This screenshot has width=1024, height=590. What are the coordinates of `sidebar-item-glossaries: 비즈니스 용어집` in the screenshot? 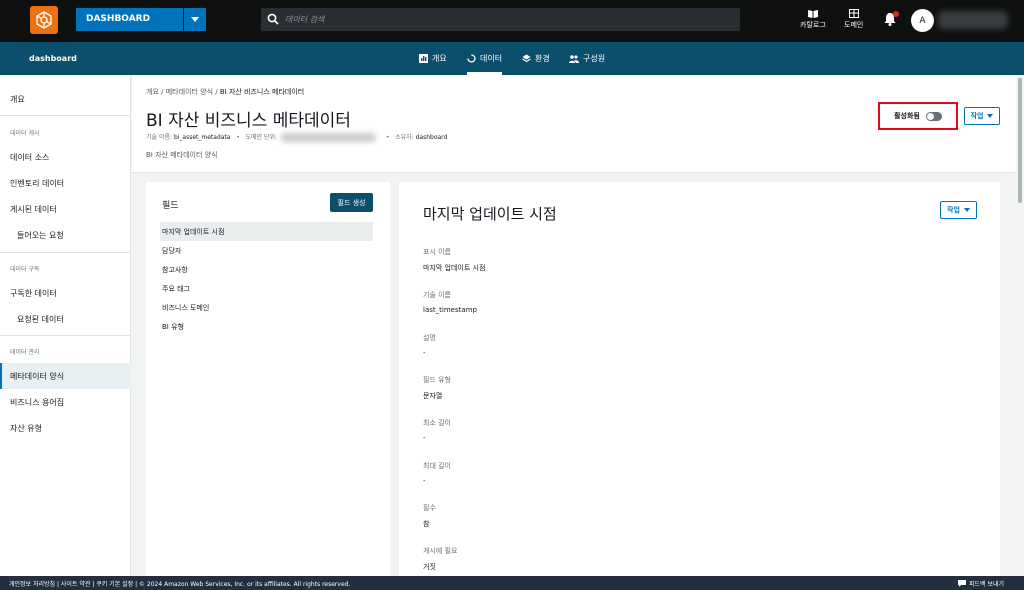 It's located at (37, 402).